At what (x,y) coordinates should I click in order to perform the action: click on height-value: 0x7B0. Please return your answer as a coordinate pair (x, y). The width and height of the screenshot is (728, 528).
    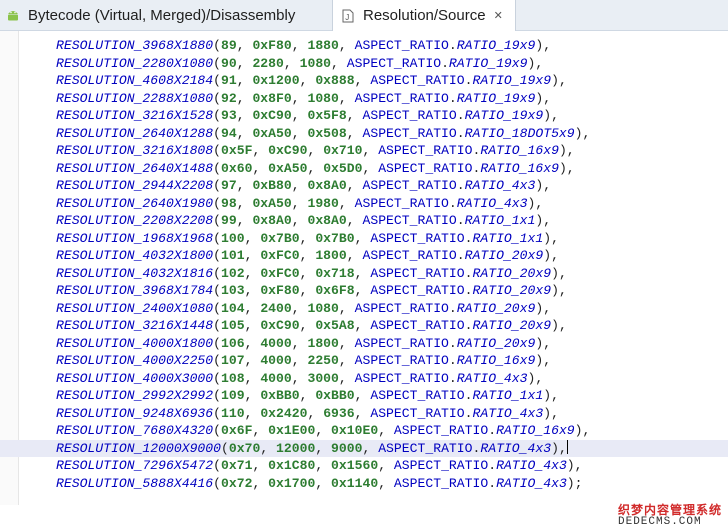
    Looking at the image, I should click on (335, 238).